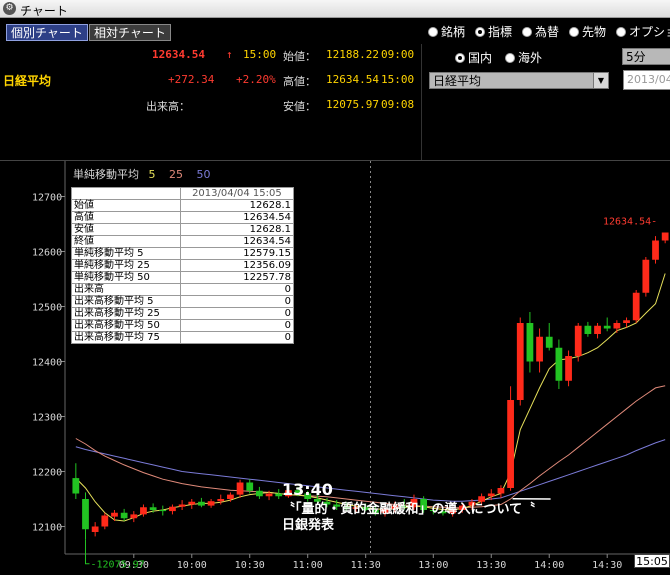  What do you see at coordinates (27, 81) in the screenshot?
I see `index-name: 日経平均` at bounding box center [27, 81].